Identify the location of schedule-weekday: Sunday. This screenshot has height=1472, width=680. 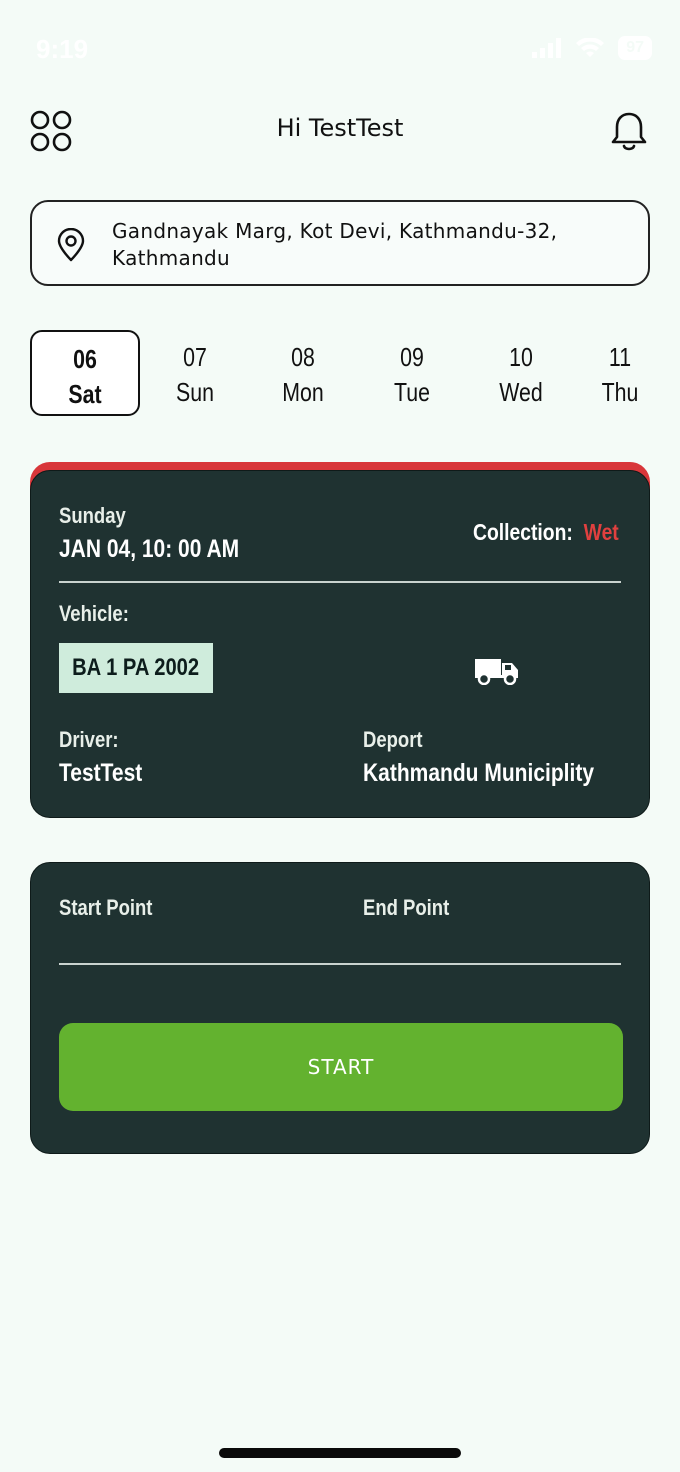
(92, 515).